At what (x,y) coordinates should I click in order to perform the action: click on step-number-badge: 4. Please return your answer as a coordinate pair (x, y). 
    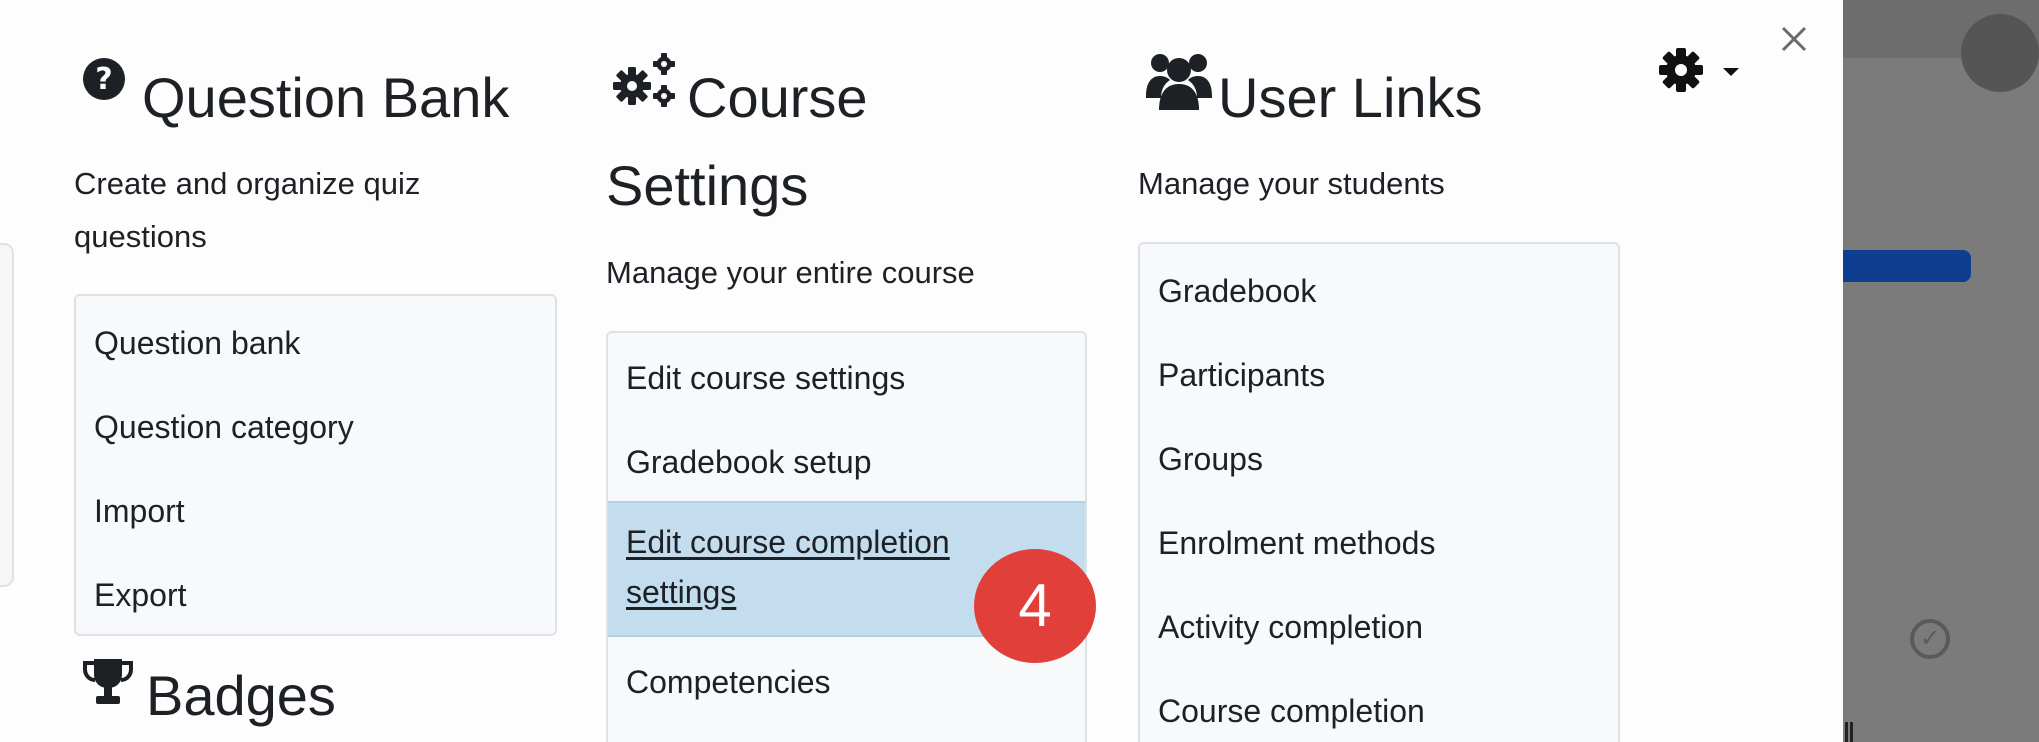
    Looking at the image, I should click on (1035, 606).